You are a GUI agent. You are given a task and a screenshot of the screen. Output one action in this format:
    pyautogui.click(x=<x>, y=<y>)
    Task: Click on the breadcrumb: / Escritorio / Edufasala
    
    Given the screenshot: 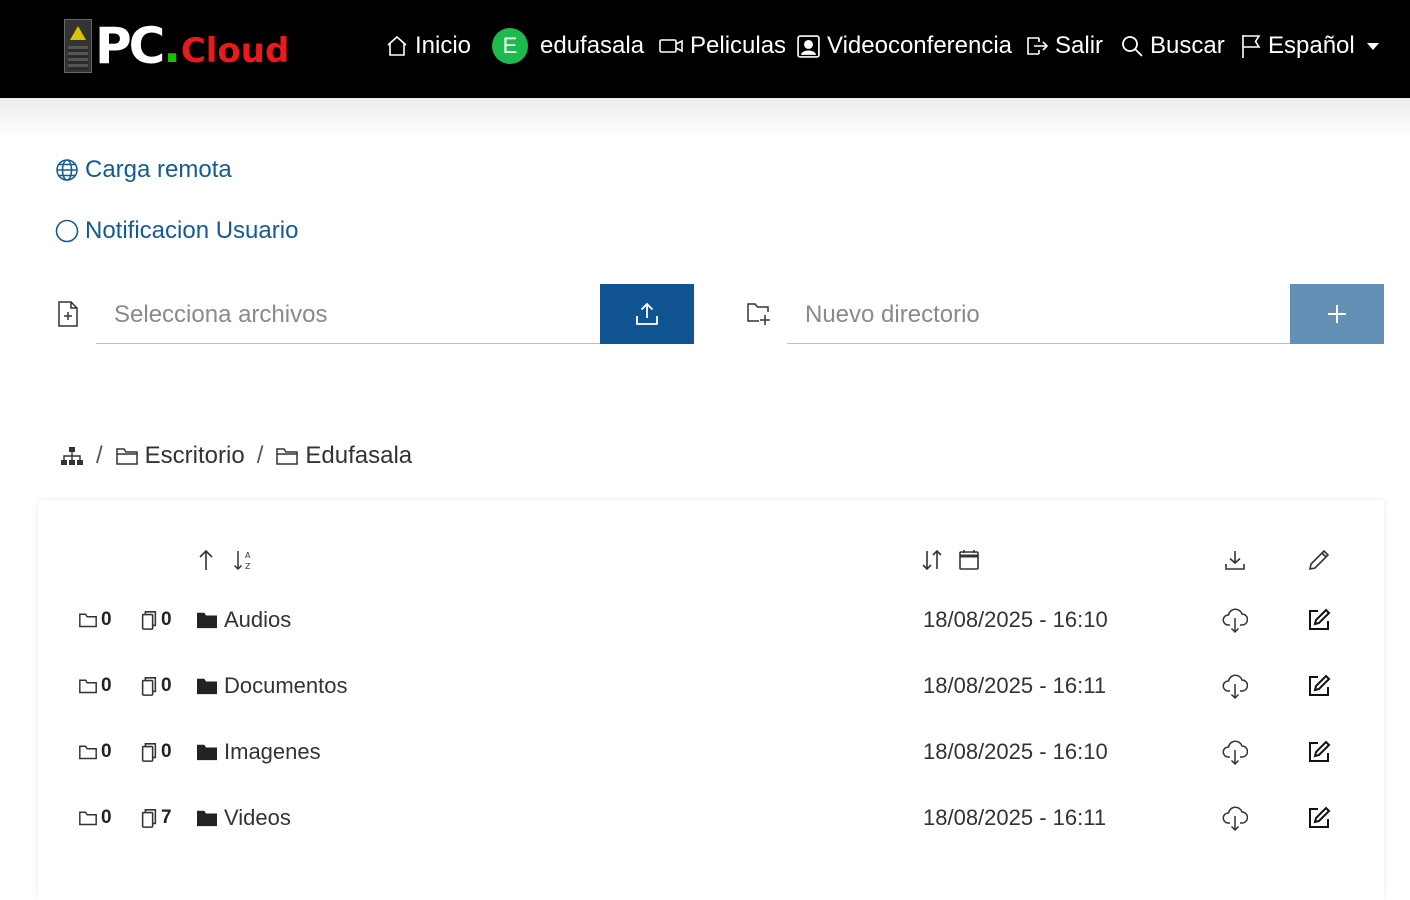 What is the action you would take?
    pyautogui.click(x=236, y=456)
    